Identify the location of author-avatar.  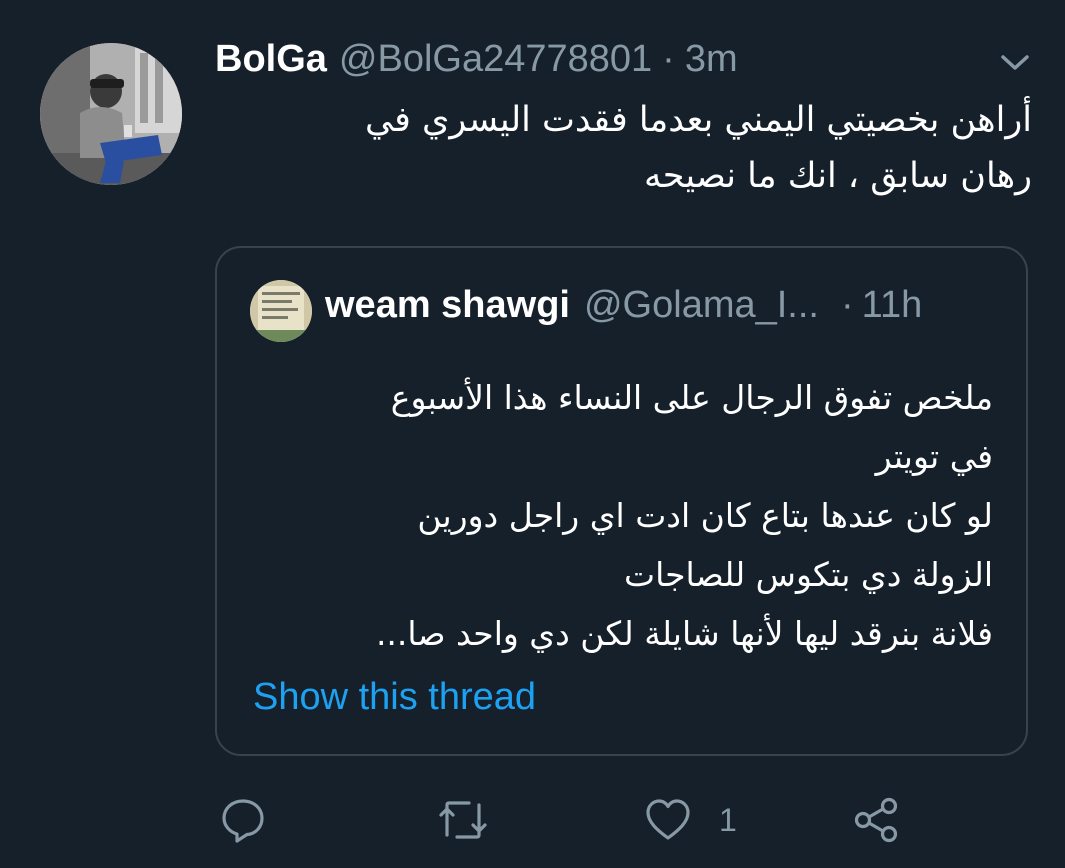
(111, 114).